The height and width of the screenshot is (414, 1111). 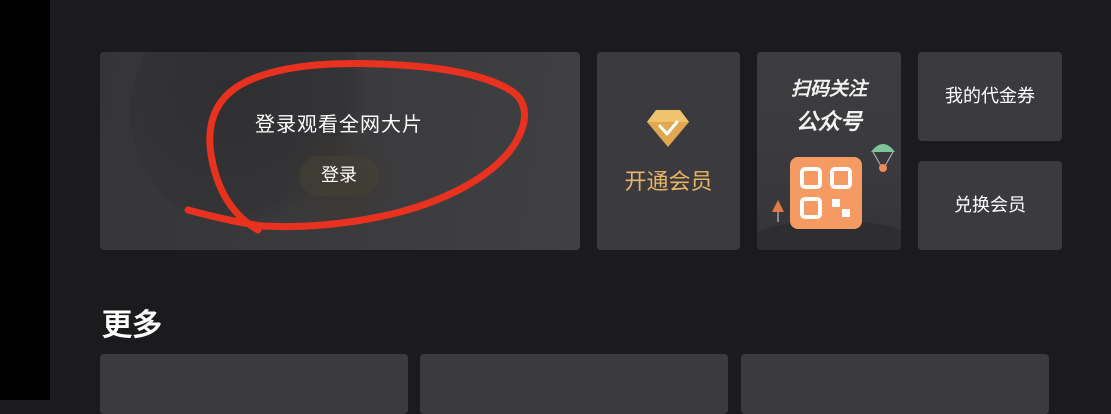 I want to click on login-prompt-text: 登录观看全网大片, so click(x=339, y=124).